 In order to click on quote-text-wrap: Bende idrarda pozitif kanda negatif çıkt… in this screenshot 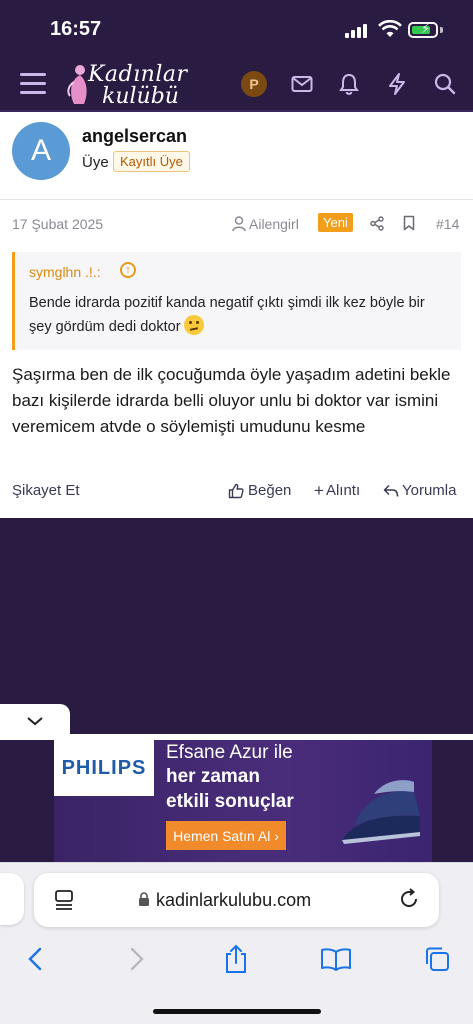, I will do `click(239, 315)`.